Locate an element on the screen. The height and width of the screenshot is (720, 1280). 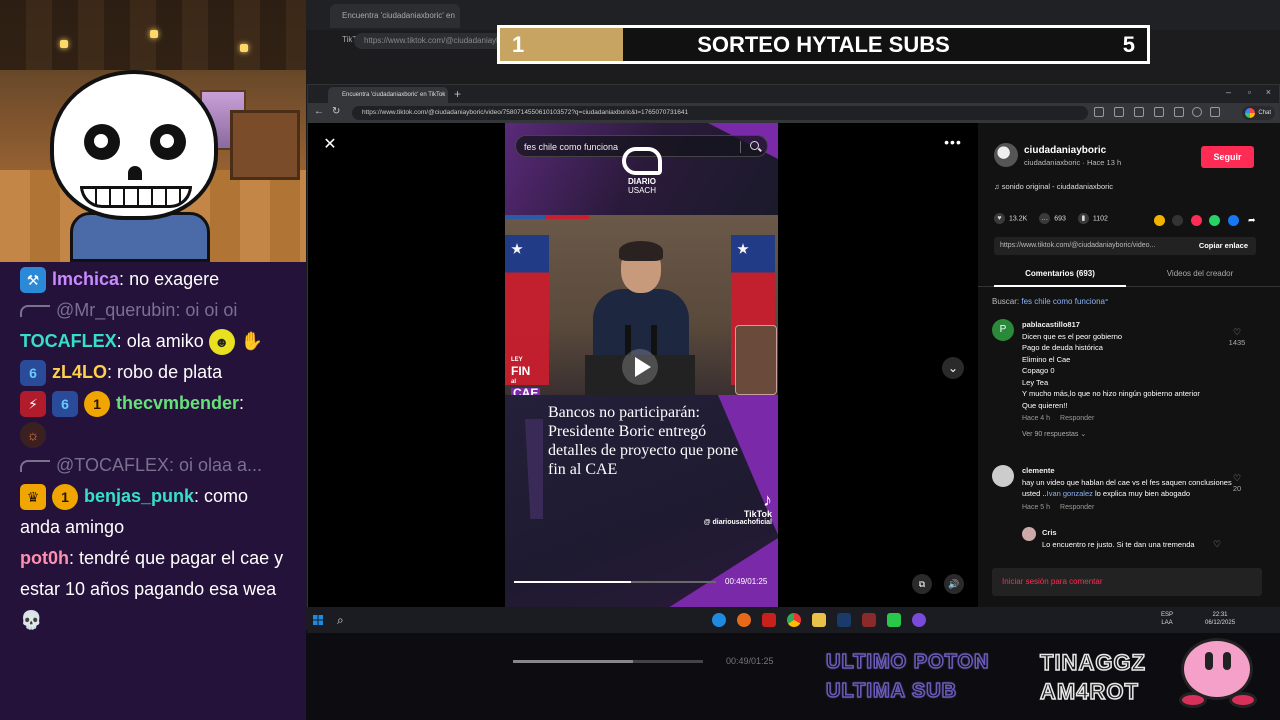
logo-sub: USACH is located at coordinates (641, 190).